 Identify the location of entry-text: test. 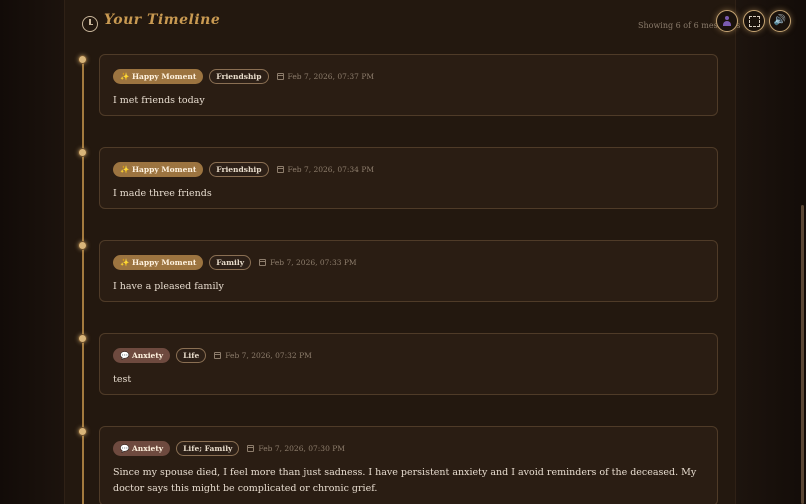
(122, 379).